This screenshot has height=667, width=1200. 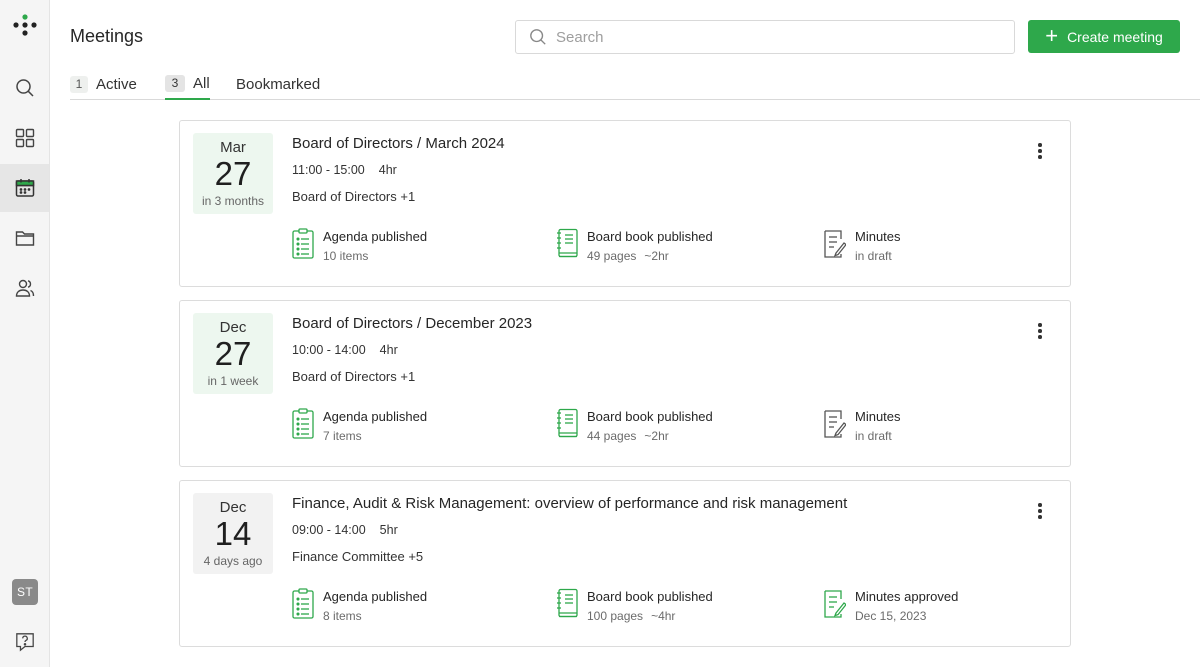 What do you see at coordinates (776, 37) in the screenshot?
I see `search-input` at bounding box center [776, 37].